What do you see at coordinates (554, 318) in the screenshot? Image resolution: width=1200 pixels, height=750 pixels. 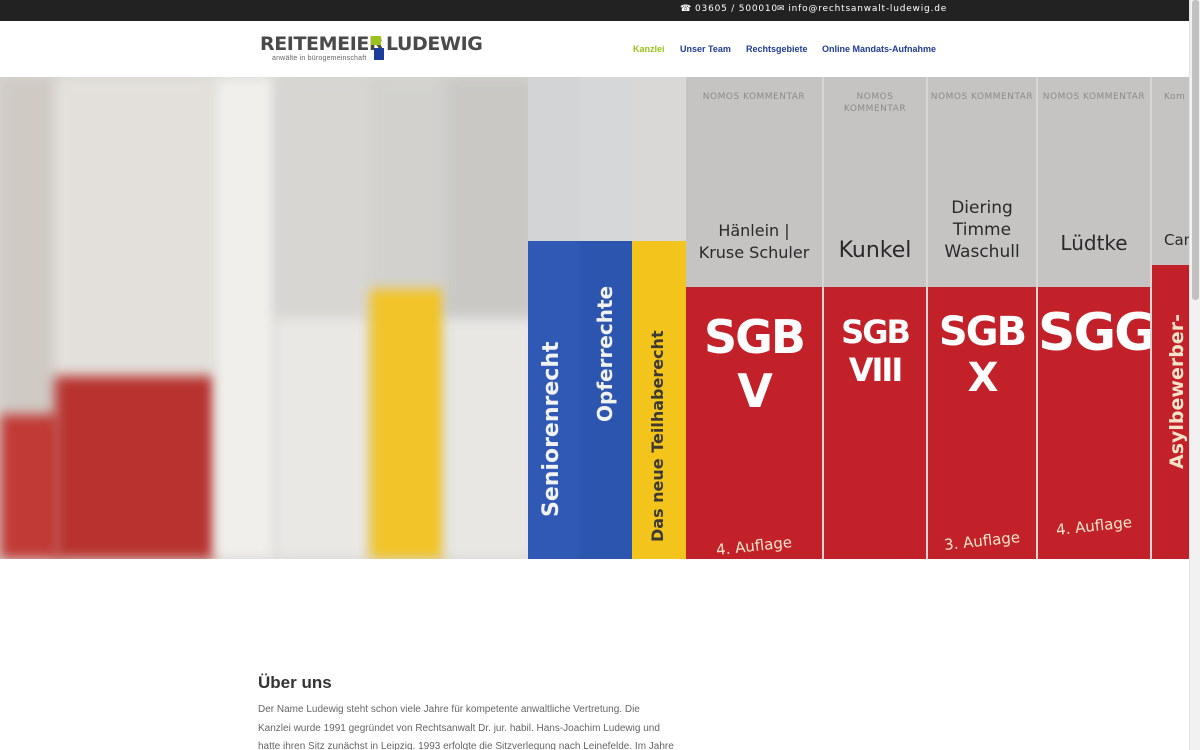 I see `book-spine-seniorenrecht: Seniorenrecht` at bounding box center [554, 318].